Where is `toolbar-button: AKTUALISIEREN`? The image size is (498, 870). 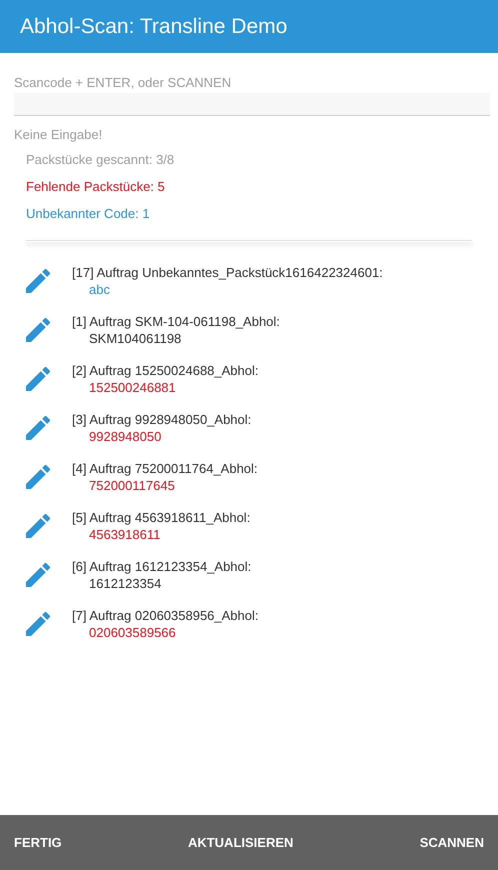
toolbar-button: AKTUALISIEREN is located at coordinates (241, 842).